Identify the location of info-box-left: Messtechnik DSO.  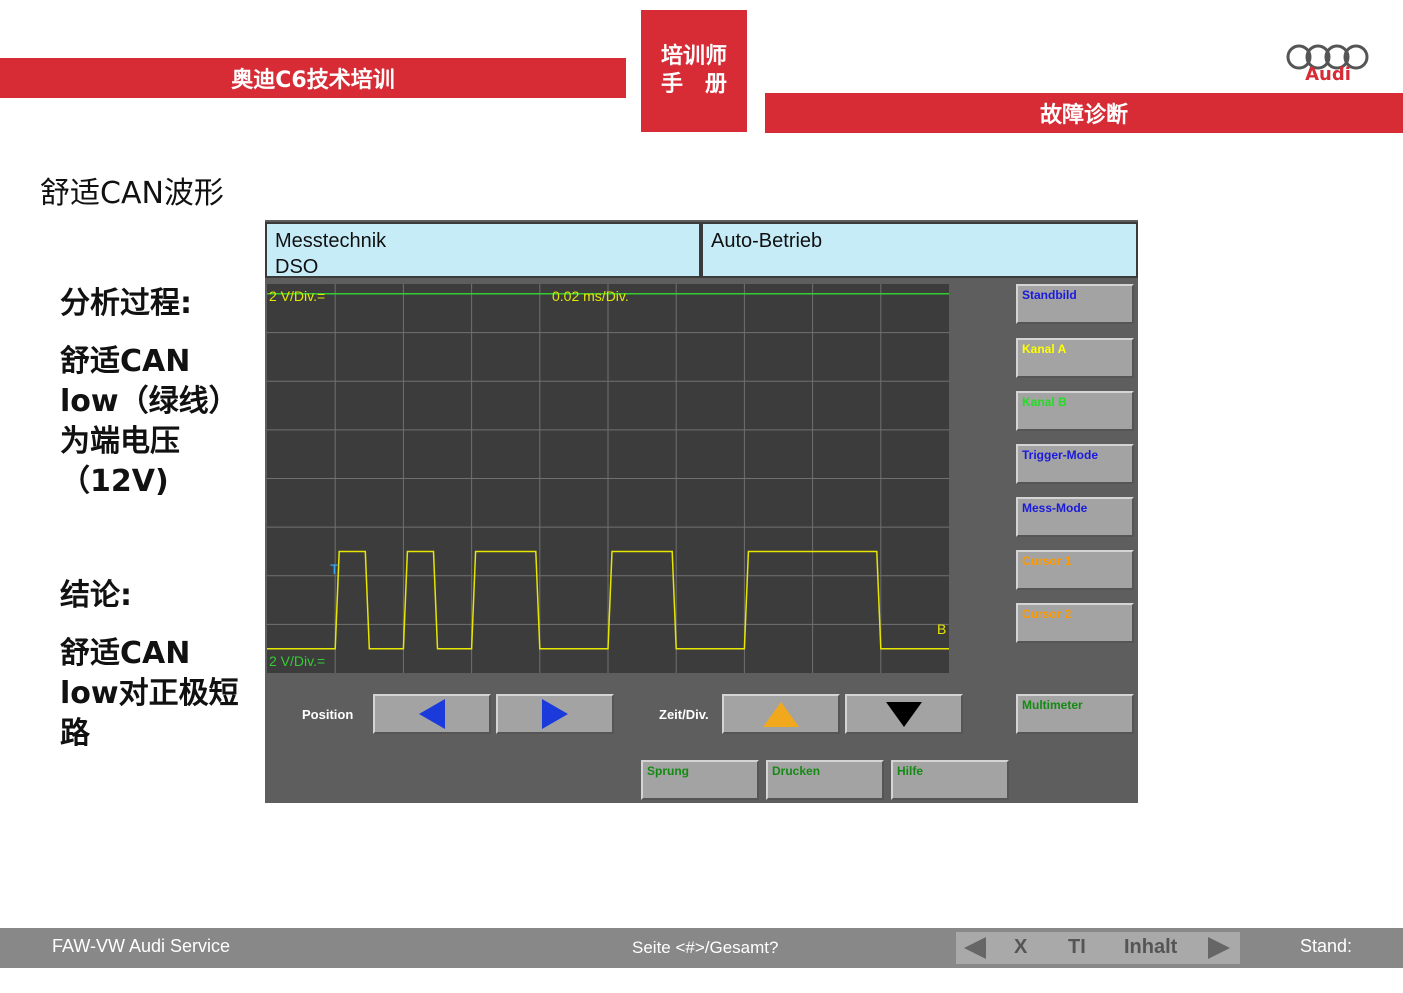
(483, 250).